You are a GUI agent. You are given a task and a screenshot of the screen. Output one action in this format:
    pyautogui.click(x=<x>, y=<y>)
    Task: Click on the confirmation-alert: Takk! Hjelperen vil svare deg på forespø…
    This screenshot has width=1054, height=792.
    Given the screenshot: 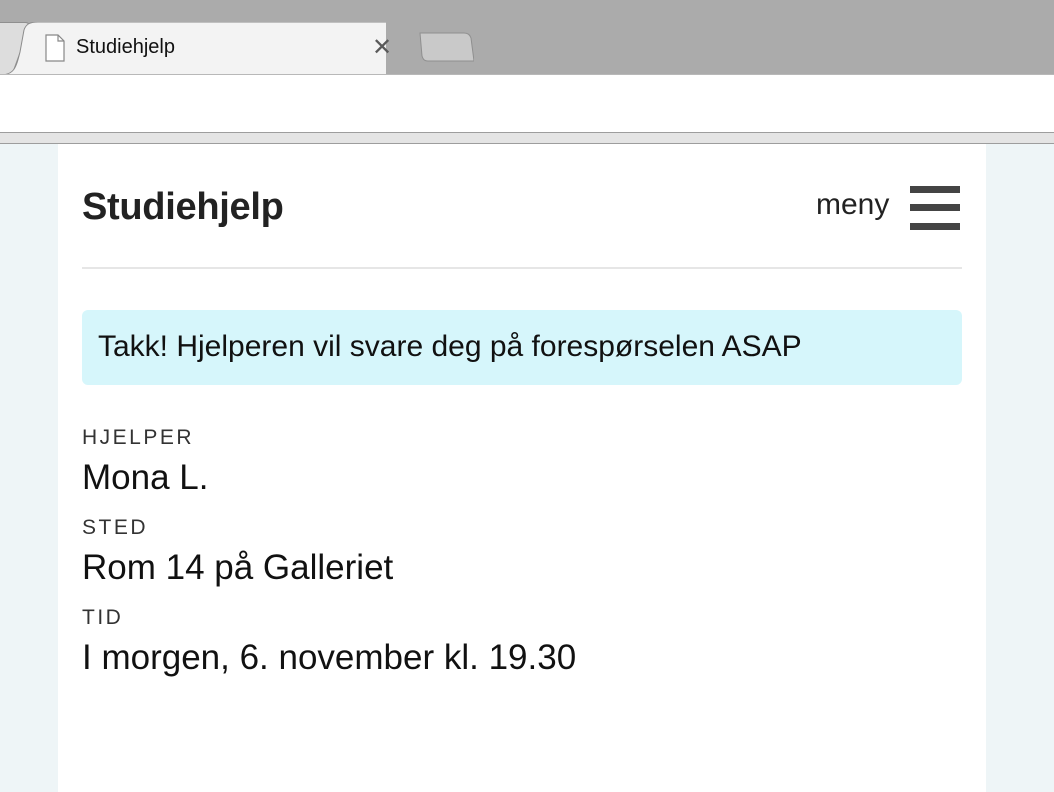 What is the action you would take?
    pyautogui.click(x=522, y=347)
    